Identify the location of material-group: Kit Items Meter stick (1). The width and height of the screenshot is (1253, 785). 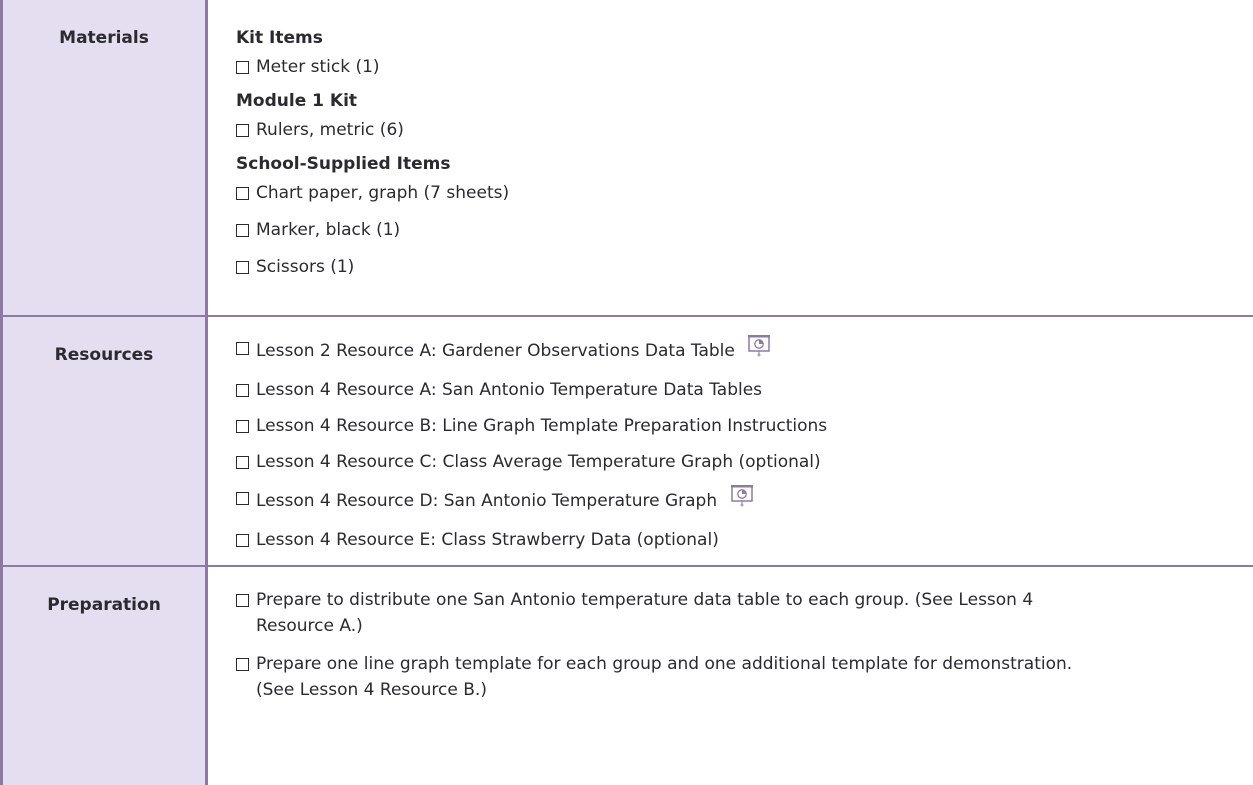
(744, 52).